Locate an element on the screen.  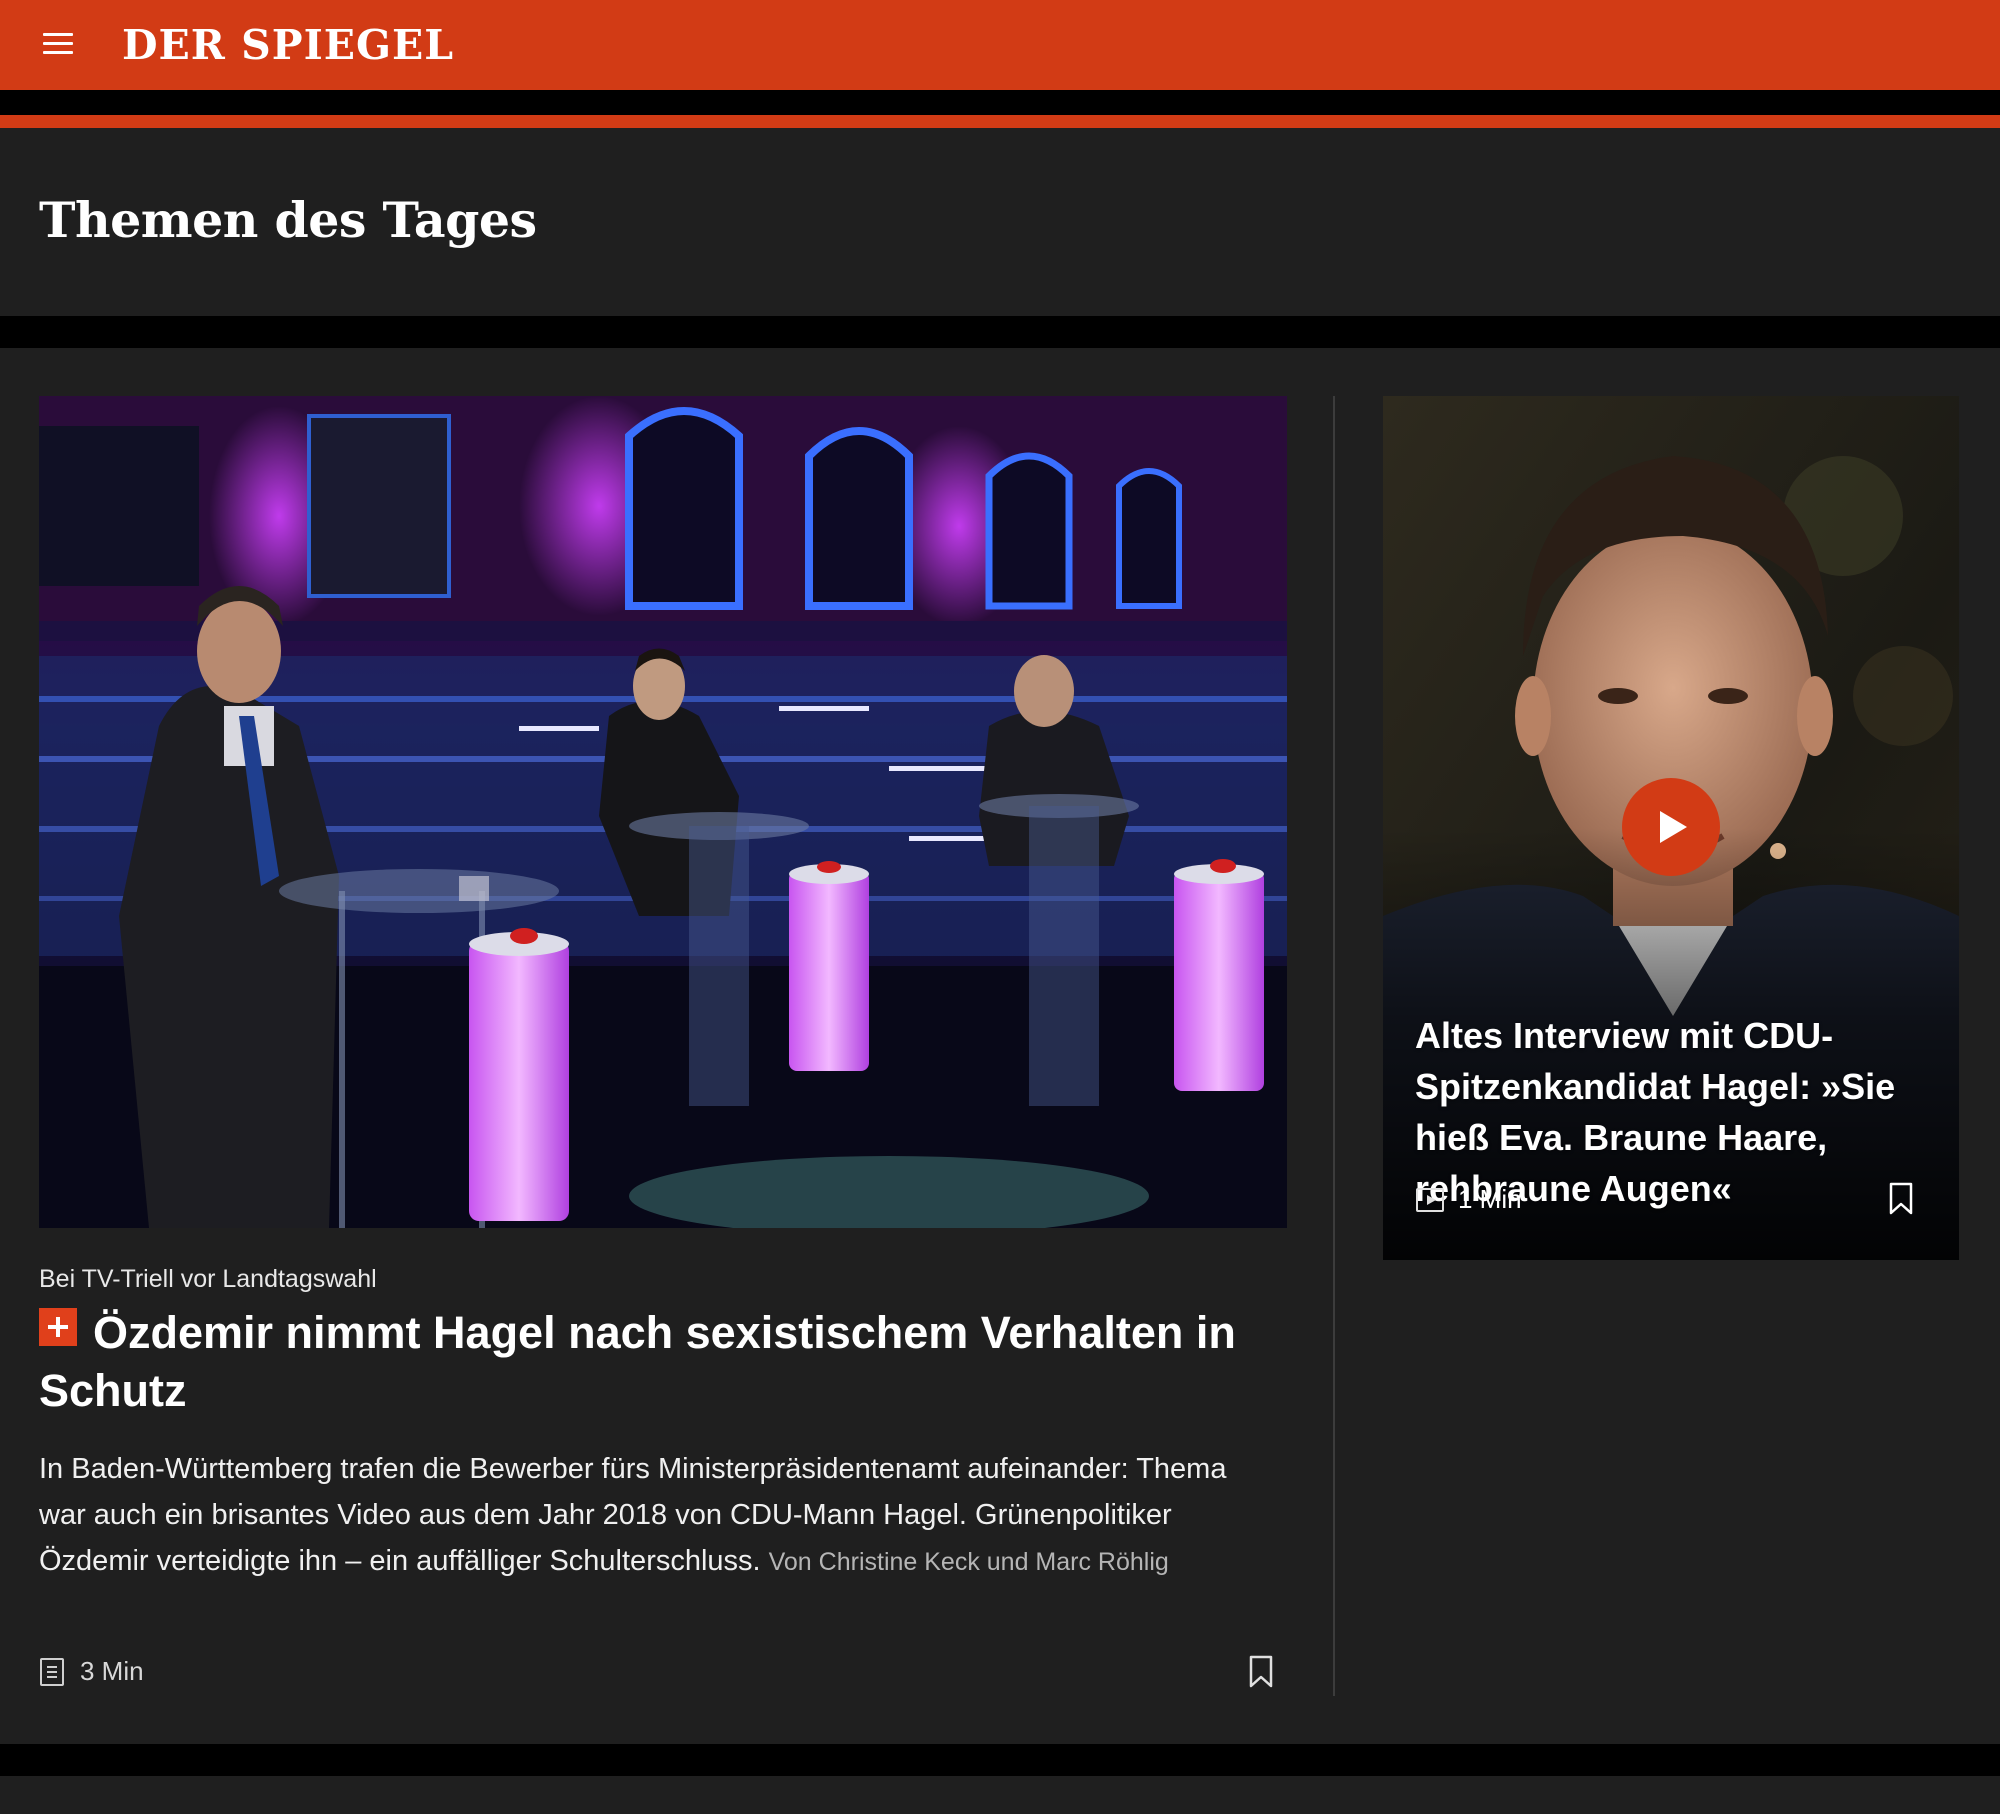
article-meta: 3 Min is located at coordinates (92, 1671).